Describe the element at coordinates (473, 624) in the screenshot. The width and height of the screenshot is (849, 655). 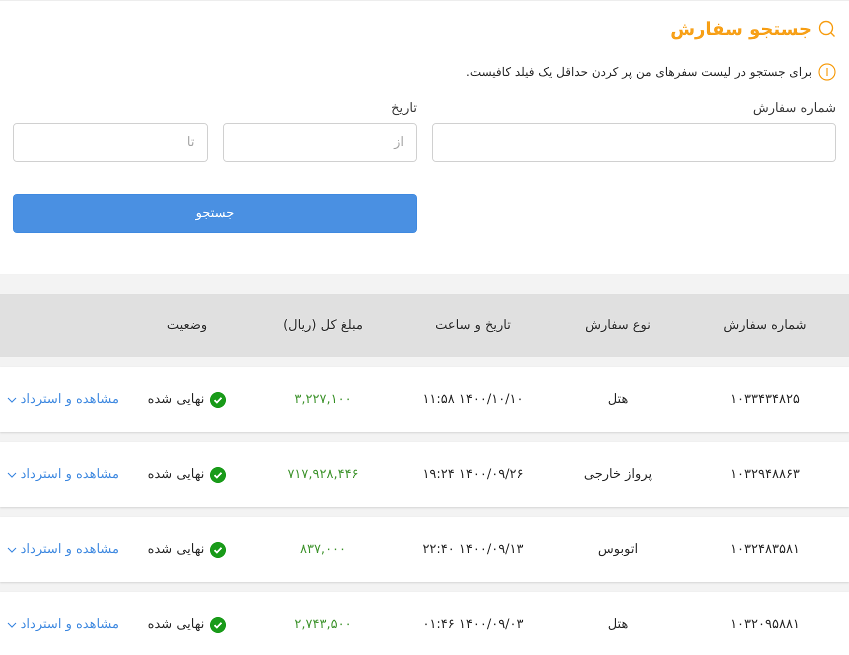
I see `table-cell-text: ۱۴۰۰/۰۹/۰۳ ۰۱:۴۶` at that location.